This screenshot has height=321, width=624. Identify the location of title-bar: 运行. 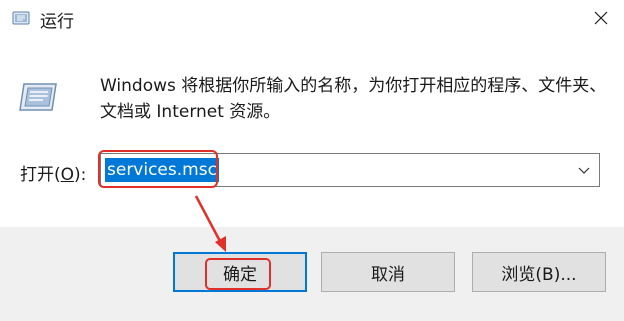
(312, 19).